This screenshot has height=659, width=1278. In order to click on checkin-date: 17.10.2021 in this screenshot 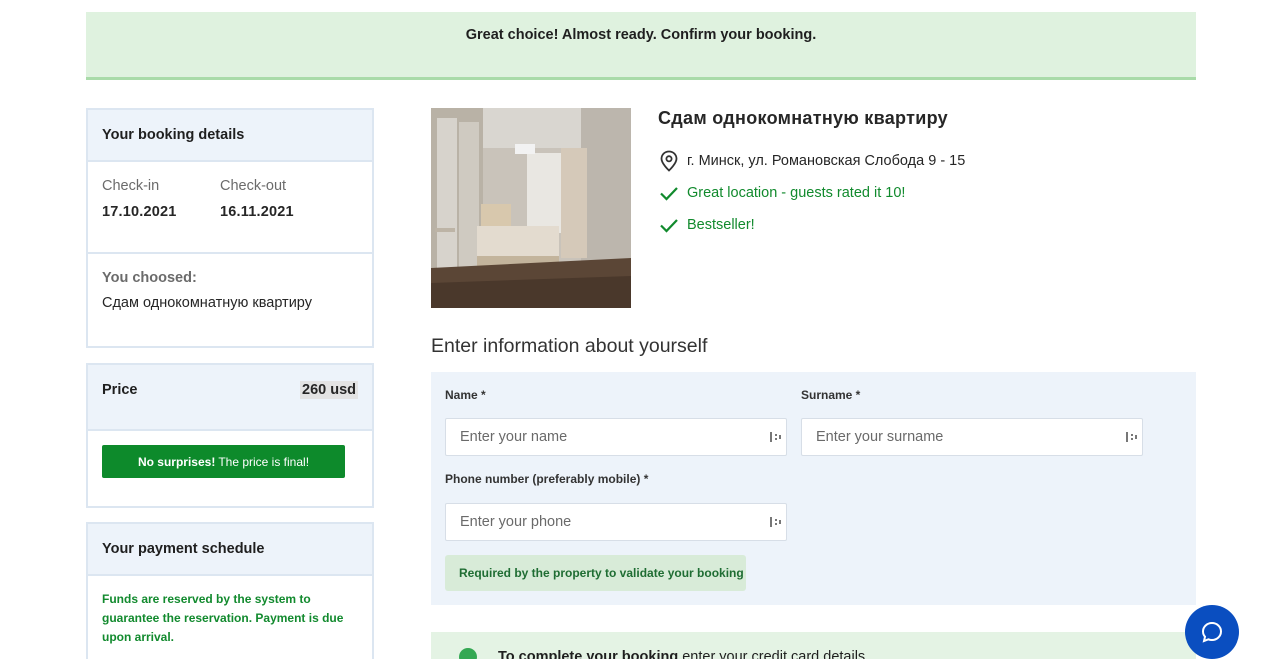, I will do `click(139, 212)`.